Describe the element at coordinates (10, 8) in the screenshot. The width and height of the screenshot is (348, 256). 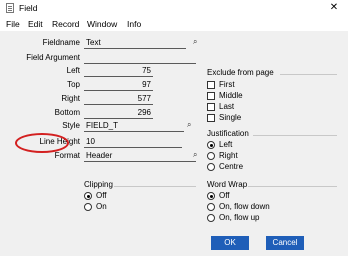
I see `document-icon` at that location.